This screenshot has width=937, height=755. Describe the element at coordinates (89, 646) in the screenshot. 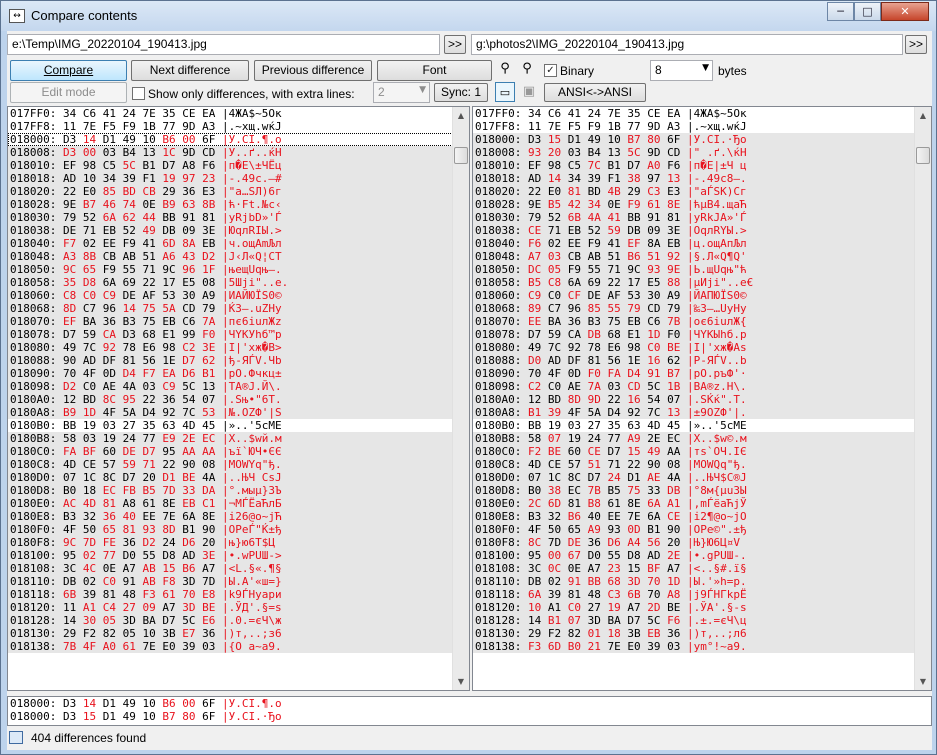

I see `hex-byte: 4F` at that location.